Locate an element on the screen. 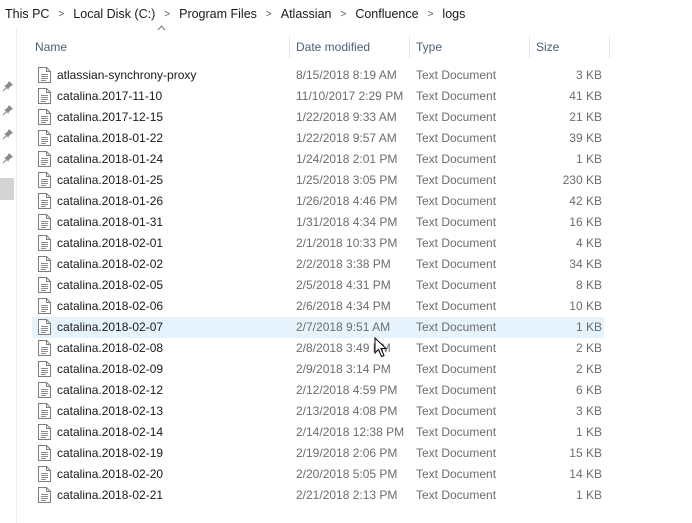  file-name: catalina.2018-01-25 is located at coordinates (110, 180).